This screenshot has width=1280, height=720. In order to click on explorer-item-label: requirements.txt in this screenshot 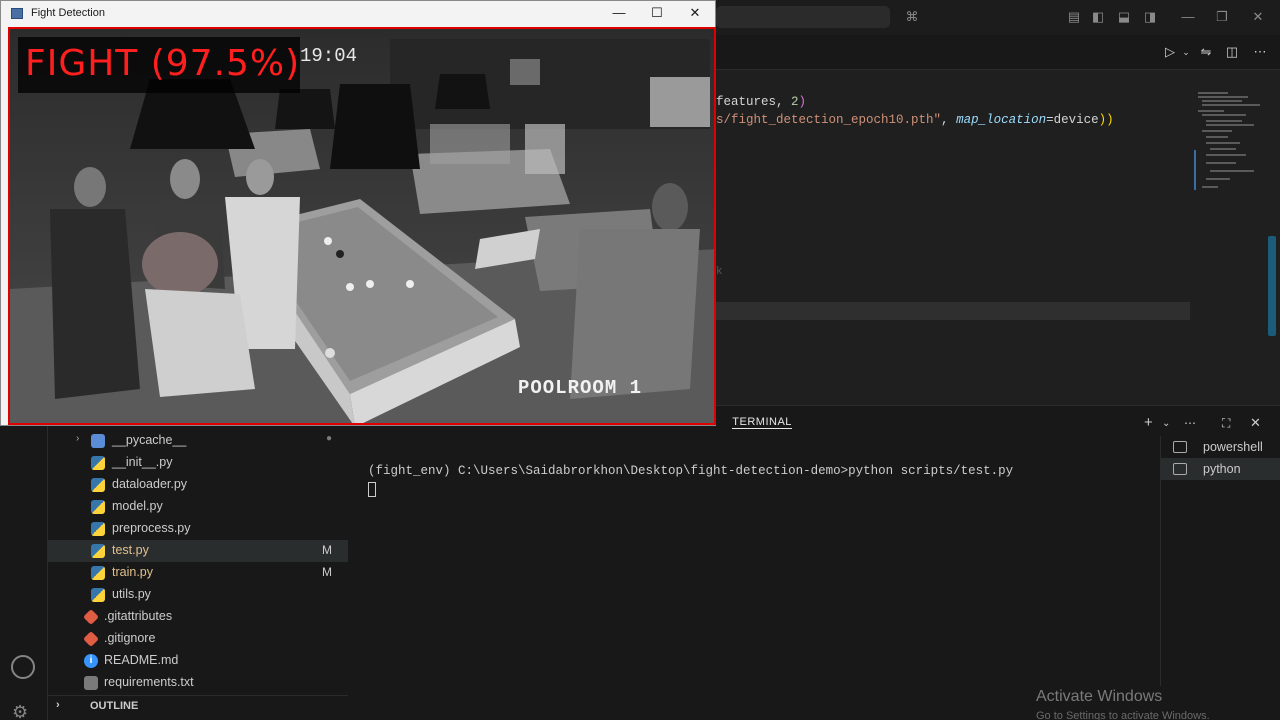, I will do `click(149, 682)`.